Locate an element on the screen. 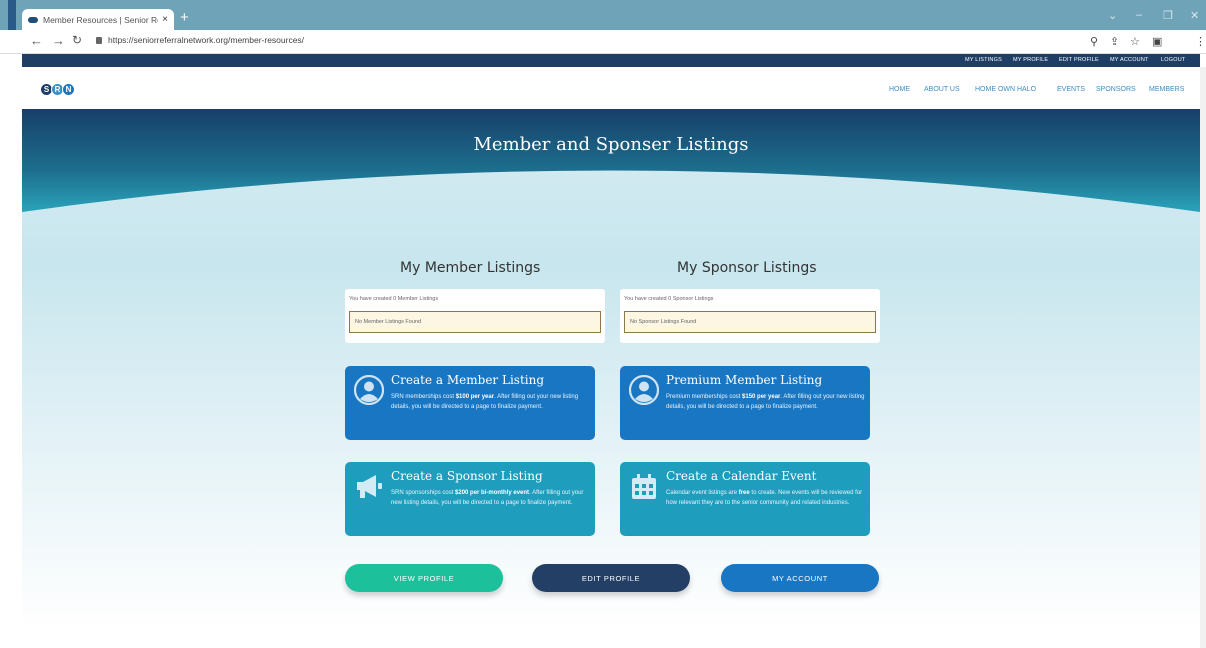 This screenshot has height=648, width=1206. zoom-icon: ⚲ is located at coordinates (1094, 41).